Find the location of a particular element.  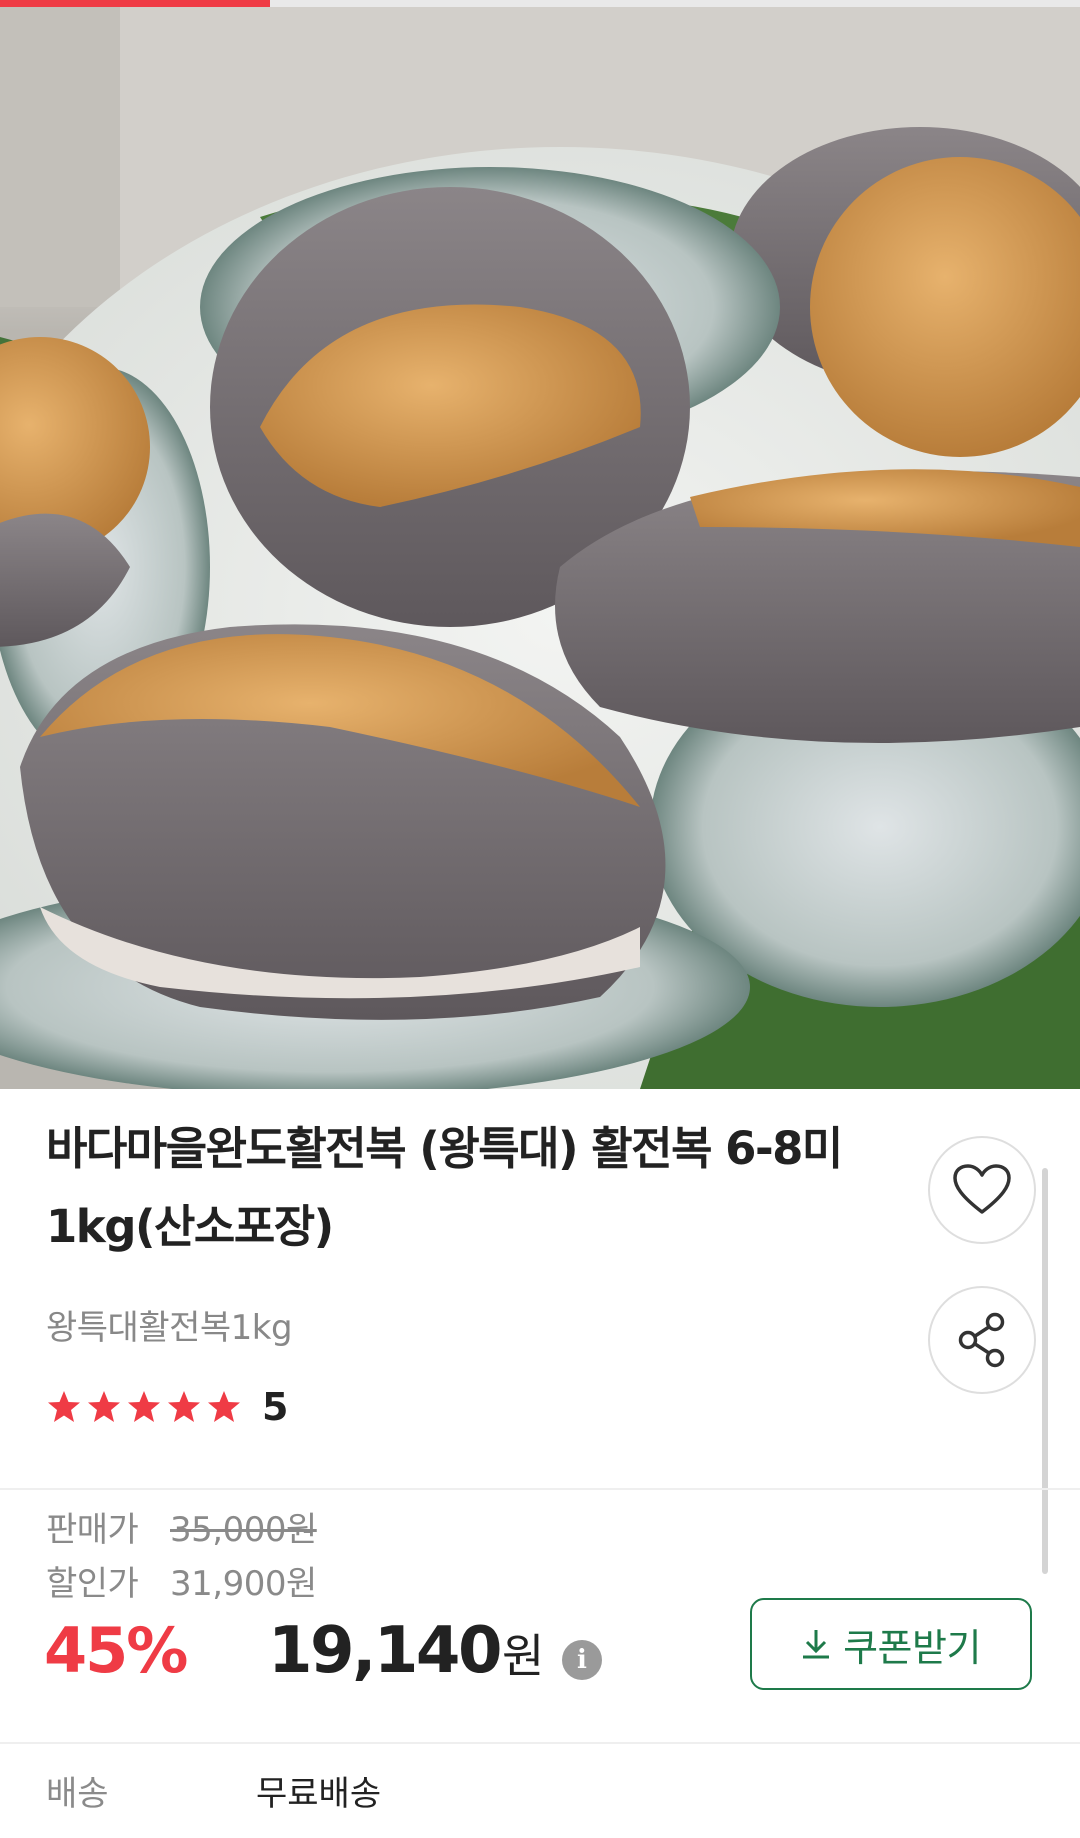

heart-icon is located at coordinates (982, 1189).